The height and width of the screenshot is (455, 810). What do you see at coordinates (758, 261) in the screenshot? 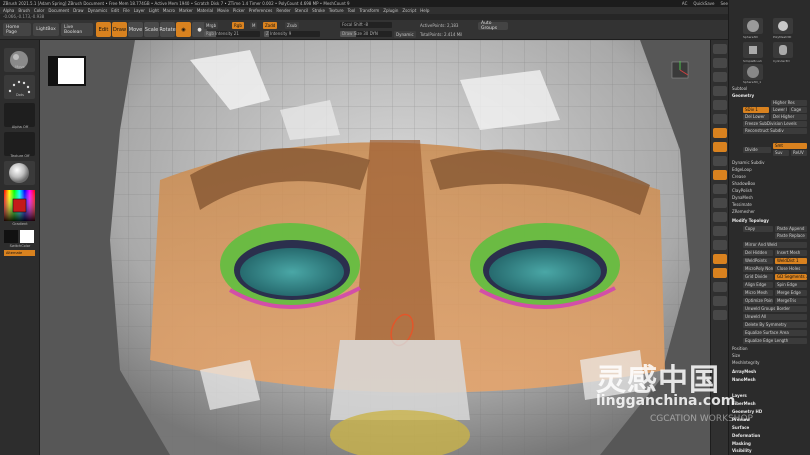
I see `weldpoints-button: WeldPoints` at bounding box center [758, 261].